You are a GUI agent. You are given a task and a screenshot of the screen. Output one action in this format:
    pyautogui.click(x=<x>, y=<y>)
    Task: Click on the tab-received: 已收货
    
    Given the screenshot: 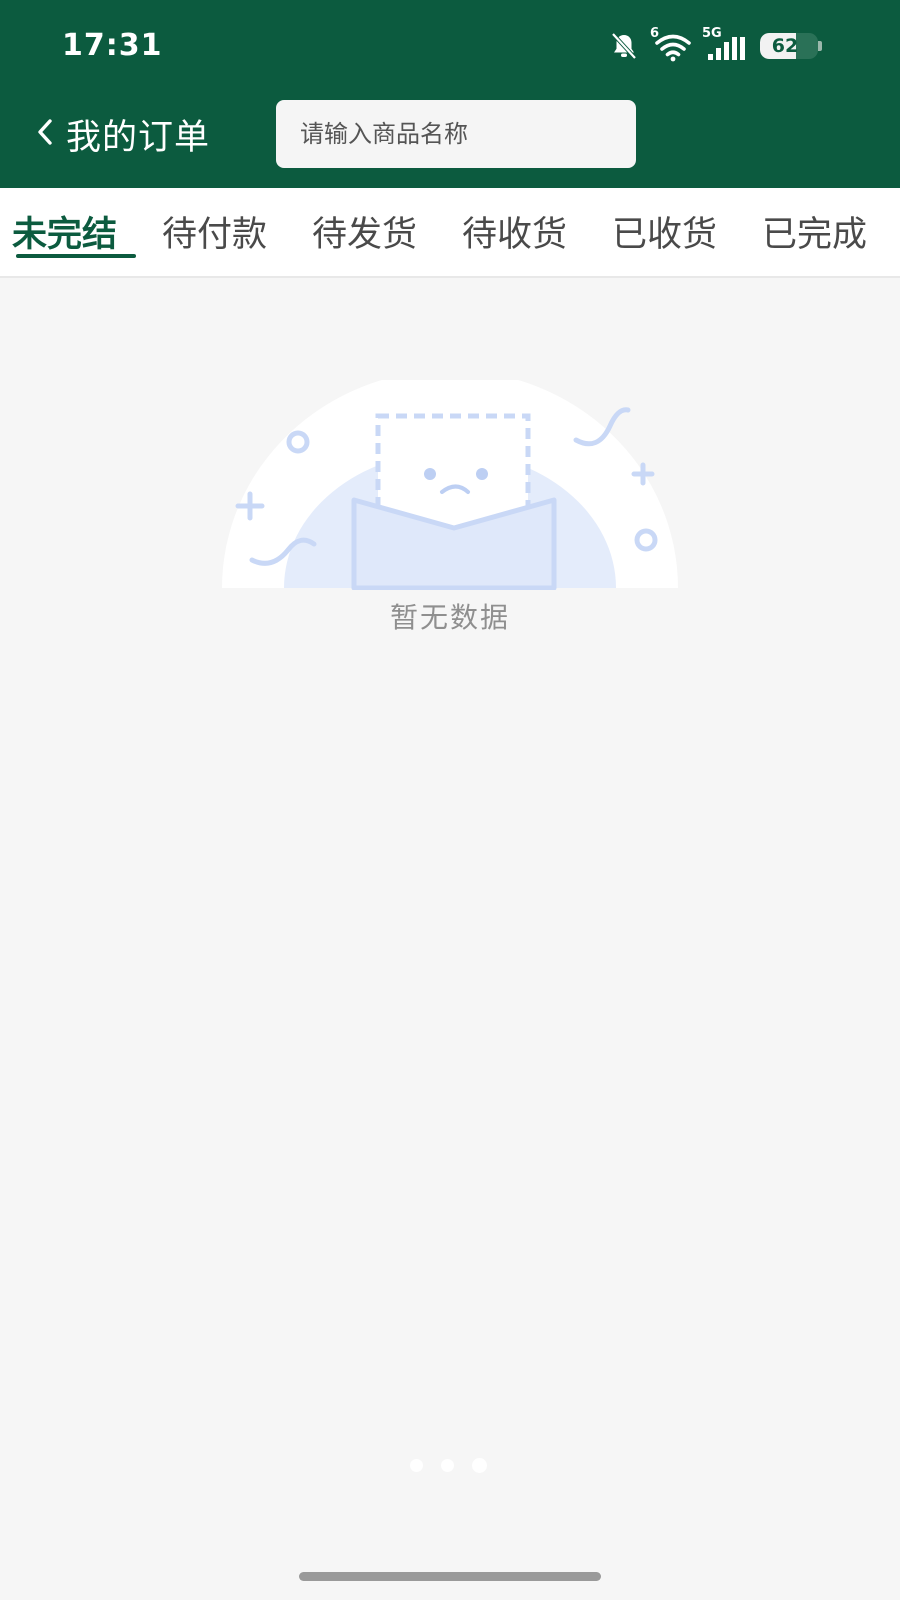 What is the action you would take?
    pyautogui.click(x=664, y=231)
    